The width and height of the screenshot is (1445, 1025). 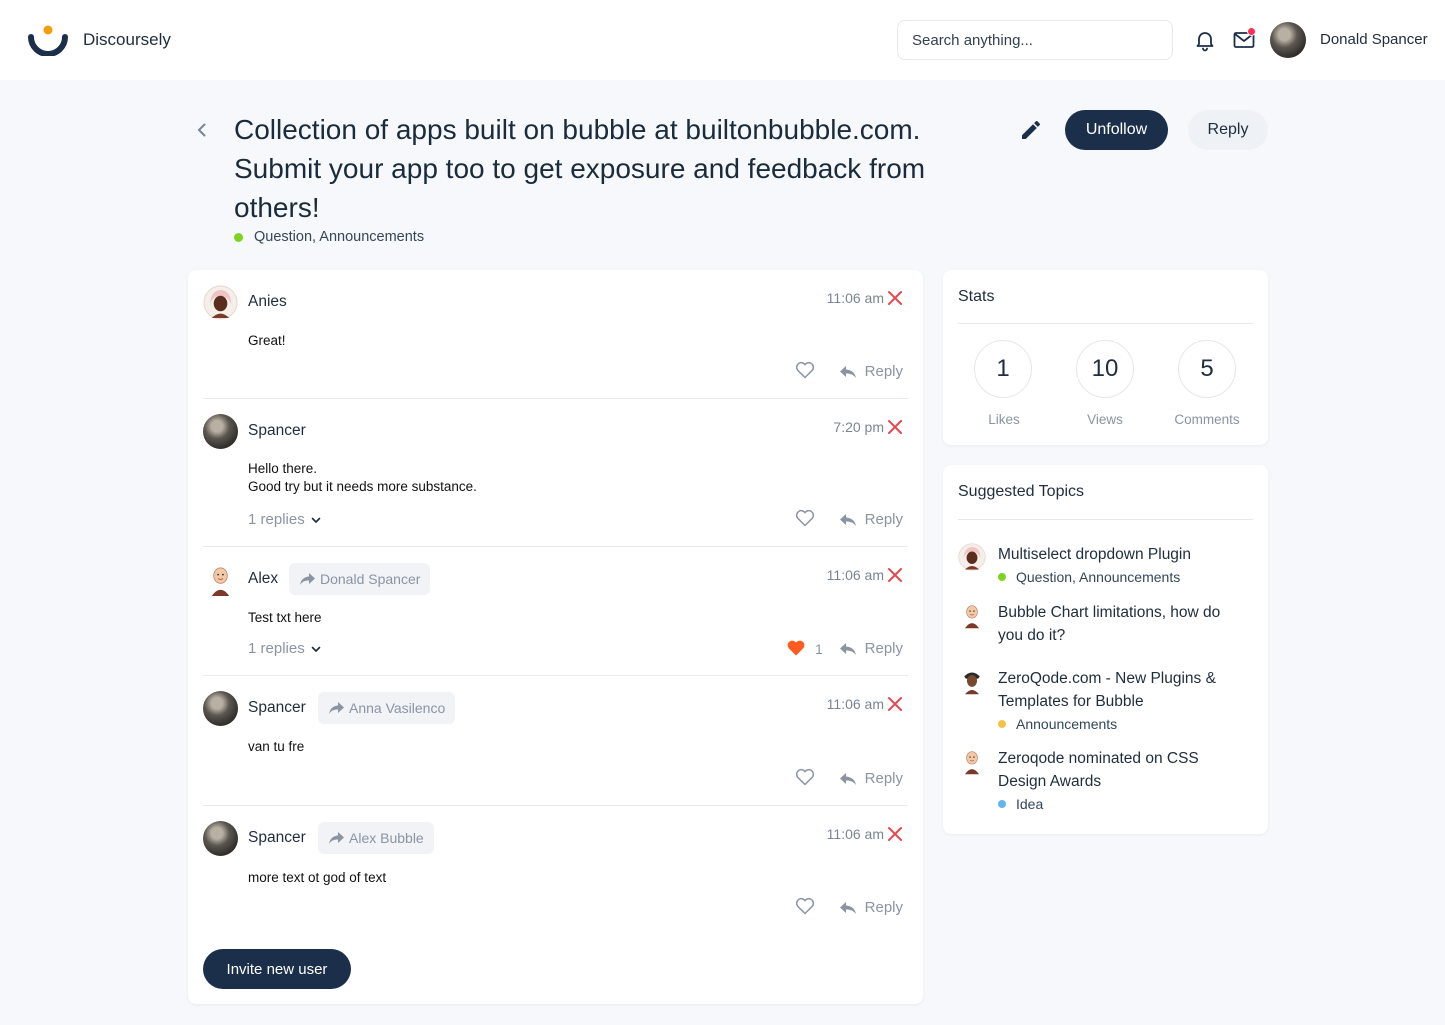 I want to click on replies-count: 1 replies, so click(x=276, y=648).